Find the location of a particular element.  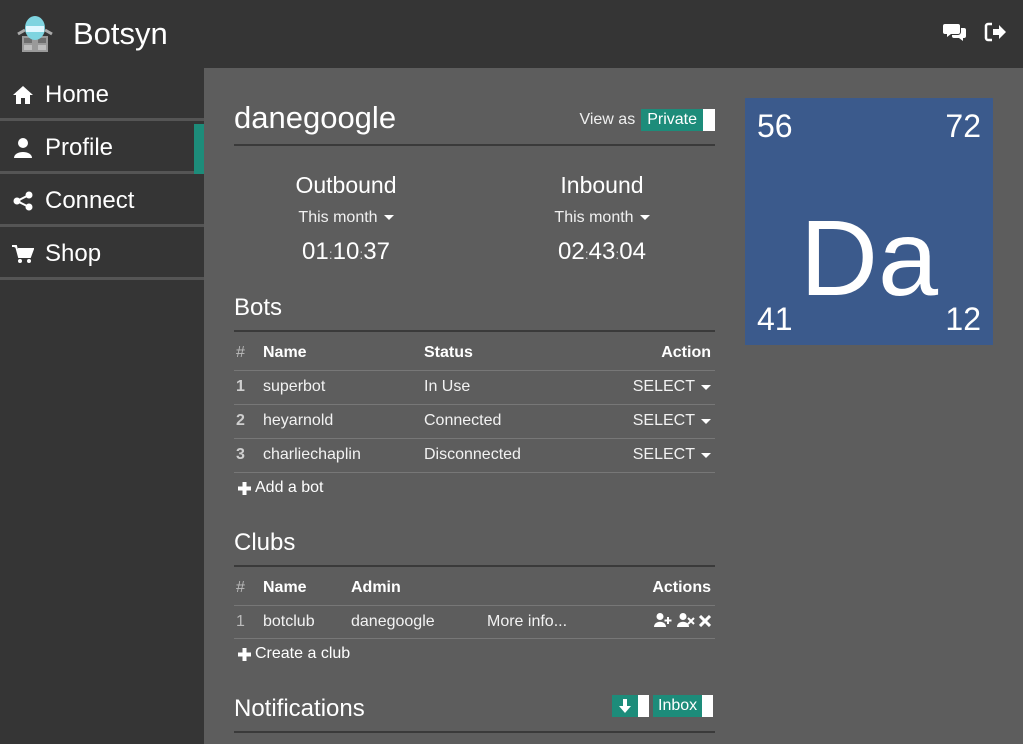

inbox-toggle: Inbox is located at coordinates (683, 706).